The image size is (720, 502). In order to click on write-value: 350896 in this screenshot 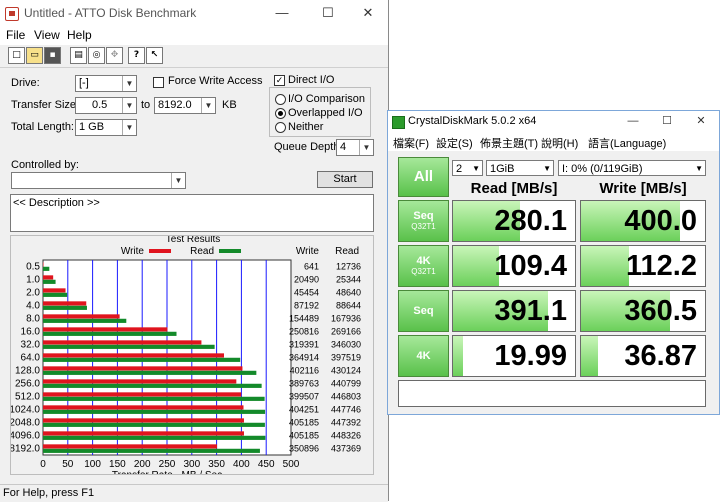, I will do `click(304, 448)`.